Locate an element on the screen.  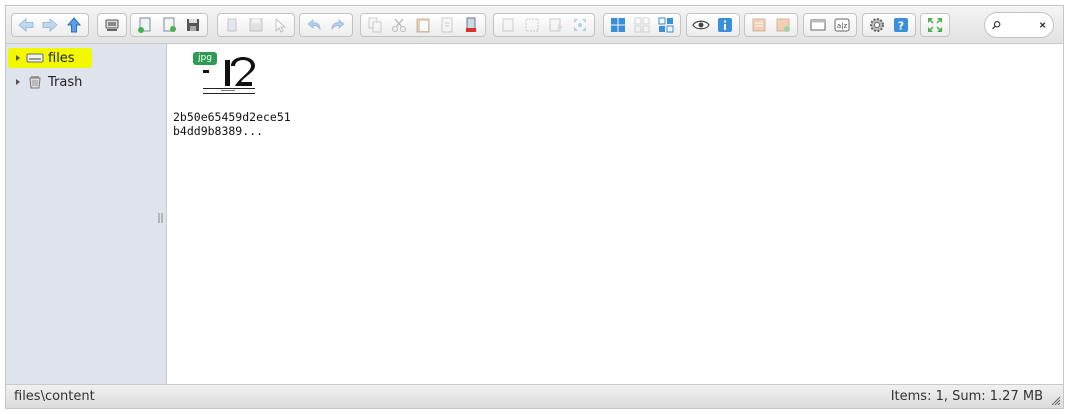
extract-button is located at coordinates (759, 25).